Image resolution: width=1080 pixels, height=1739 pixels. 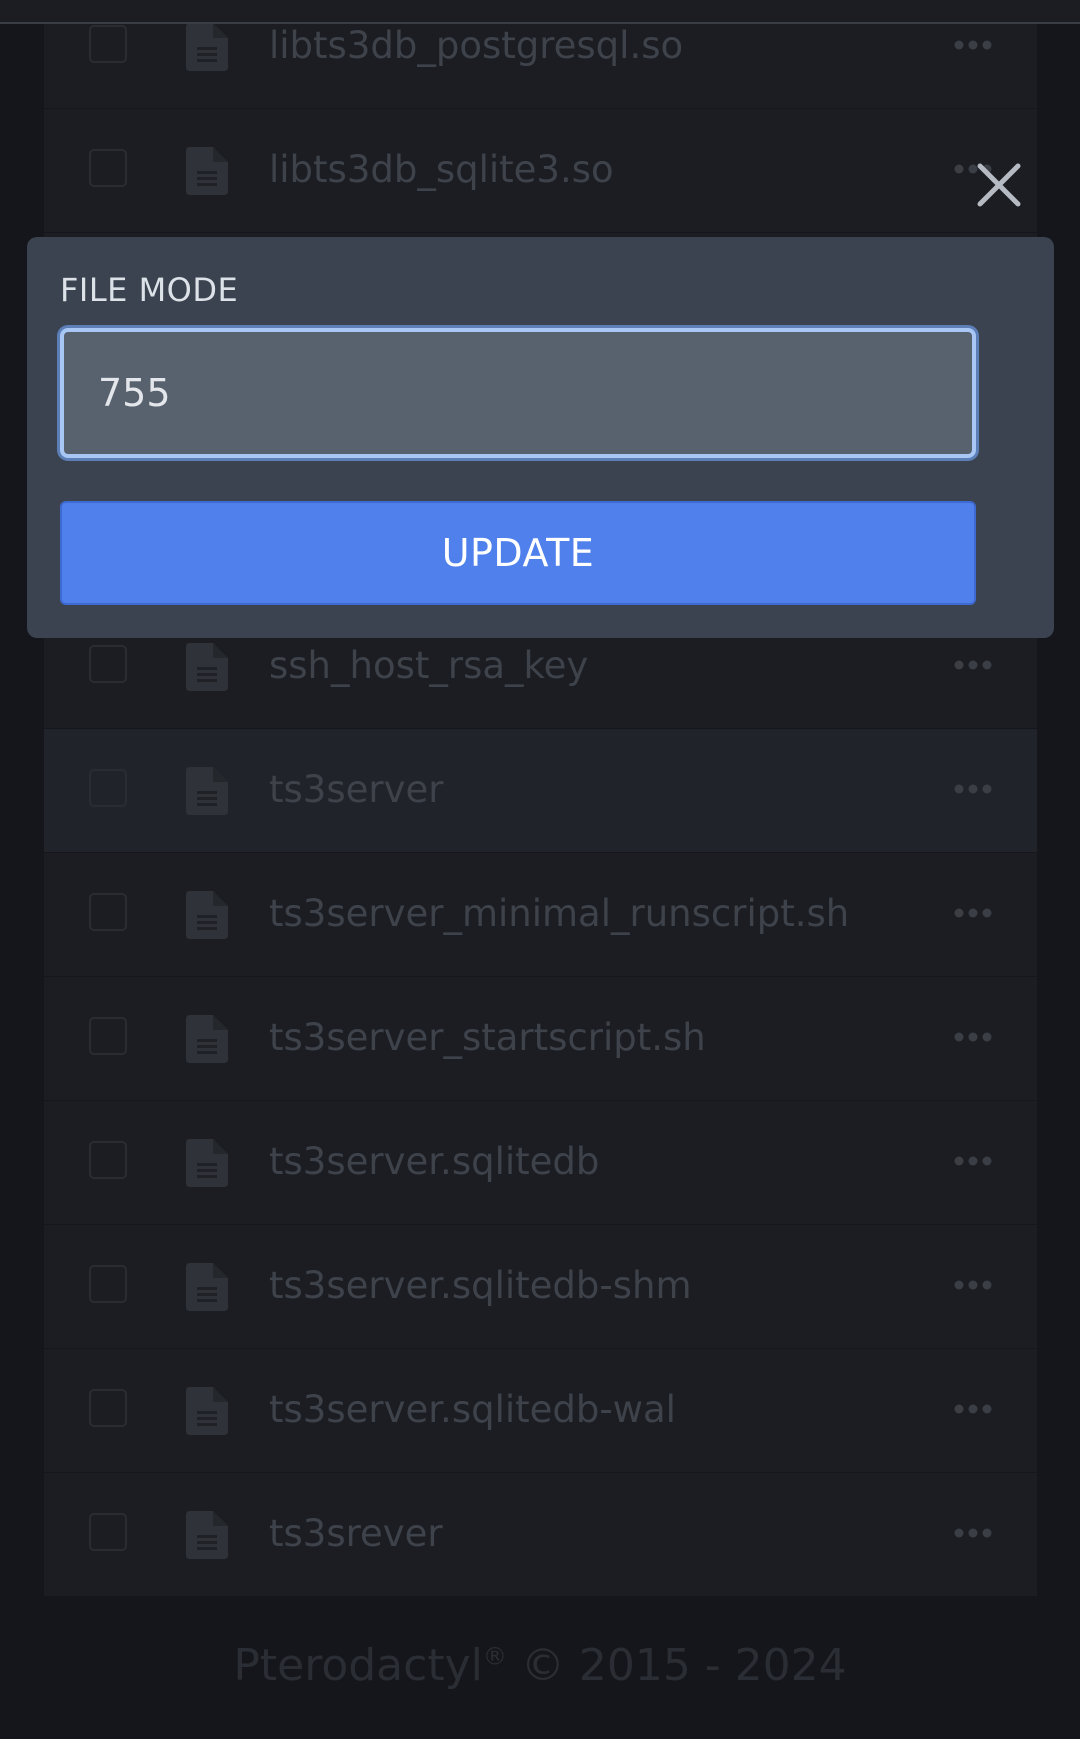 What do you see at coordinates (434, 1162) in the screenshot?
I see `file-name: ts3server.sqlitedb` at bounding box center [434, 1162].